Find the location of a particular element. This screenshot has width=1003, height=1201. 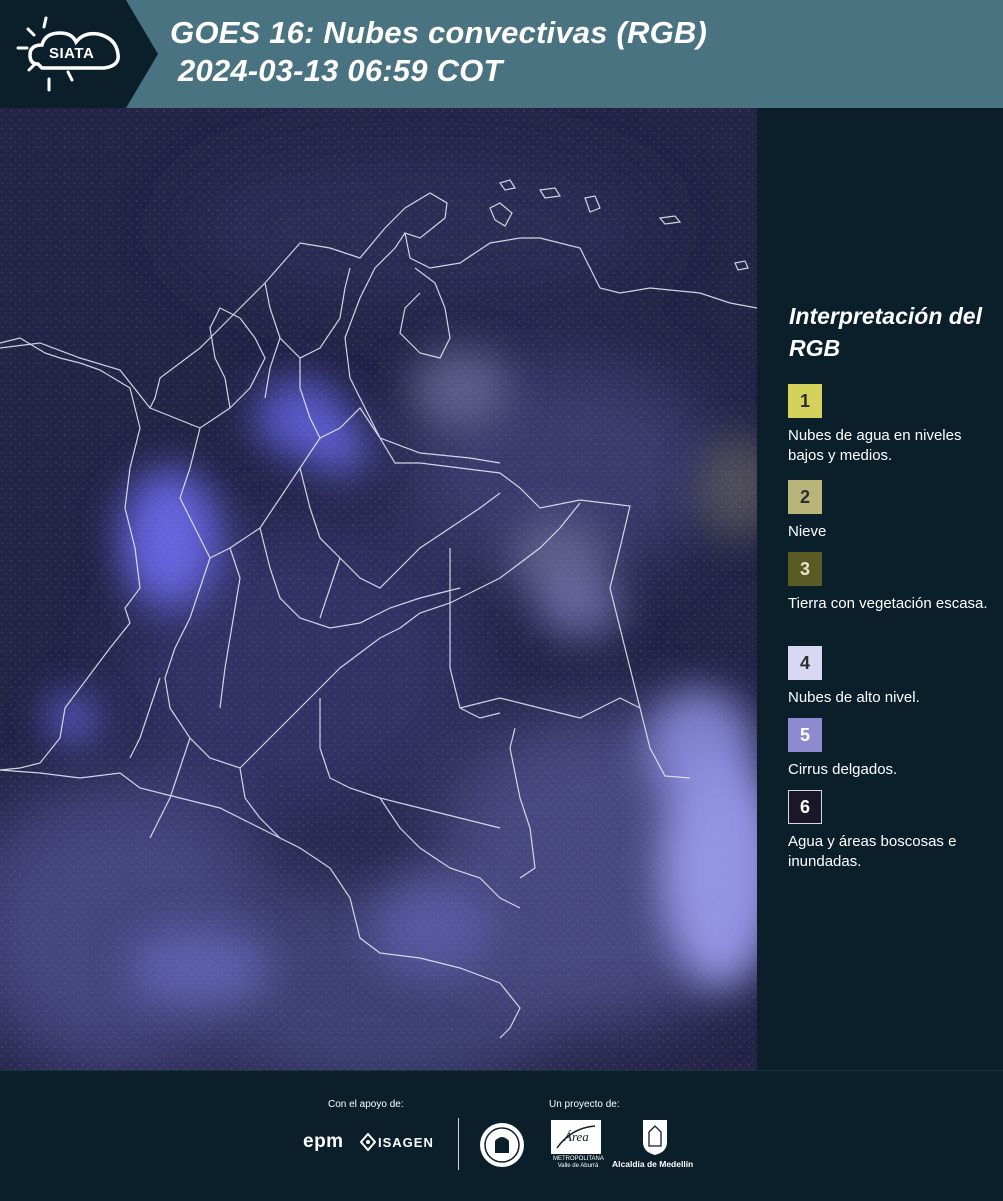

legend-swatch-2: 2 is located at coordinates (805, 497).